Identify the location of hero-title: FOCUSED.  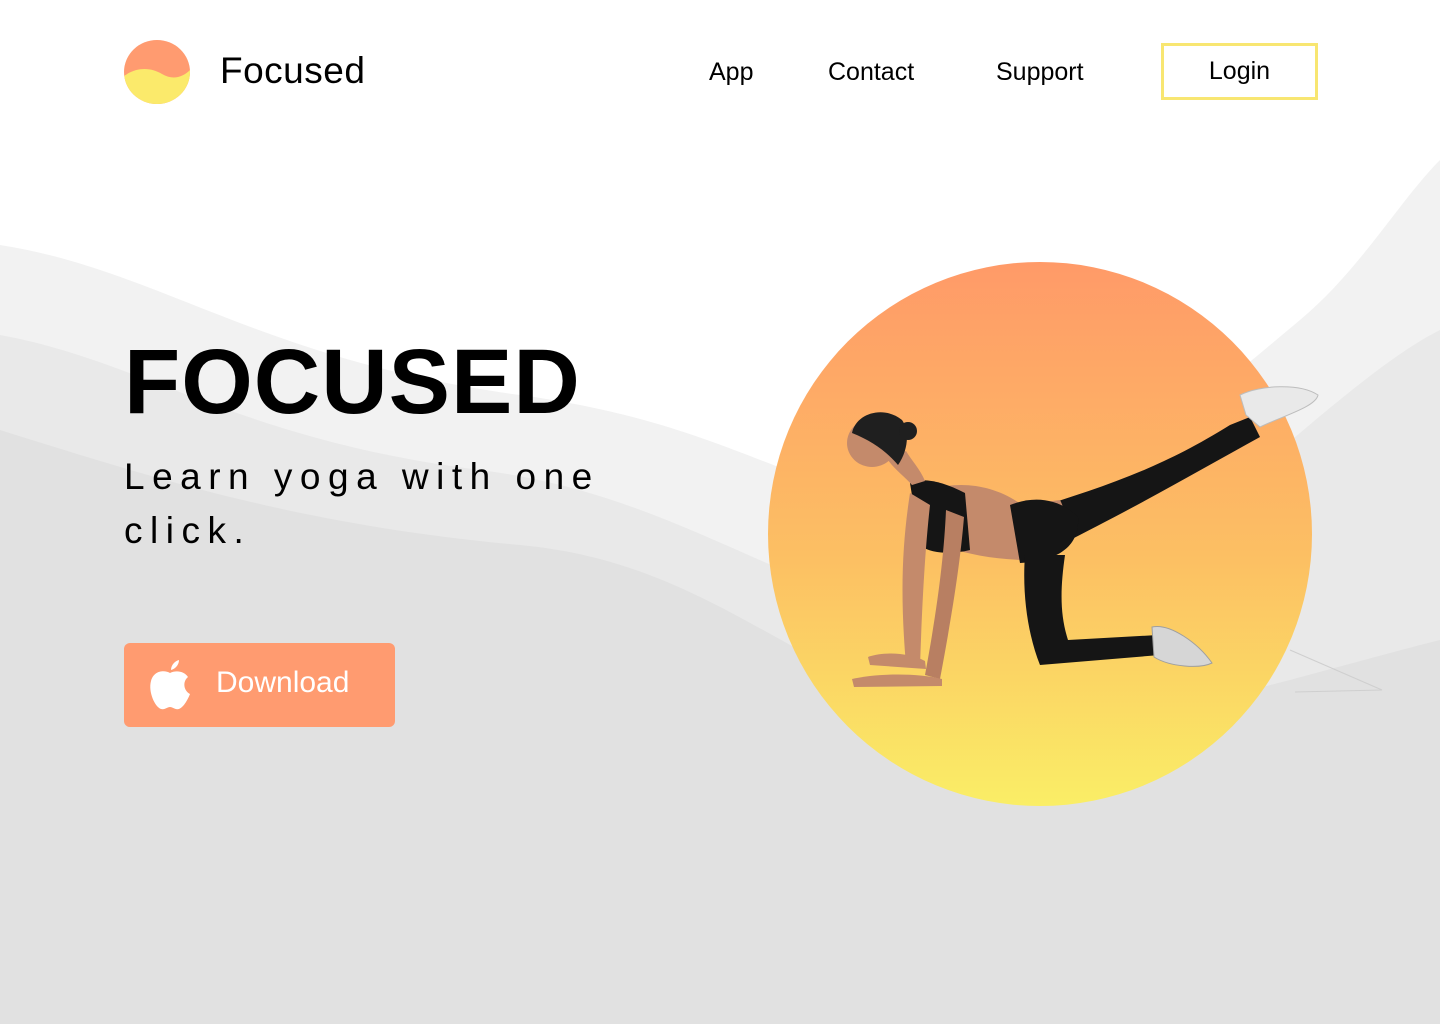
(352, 382).